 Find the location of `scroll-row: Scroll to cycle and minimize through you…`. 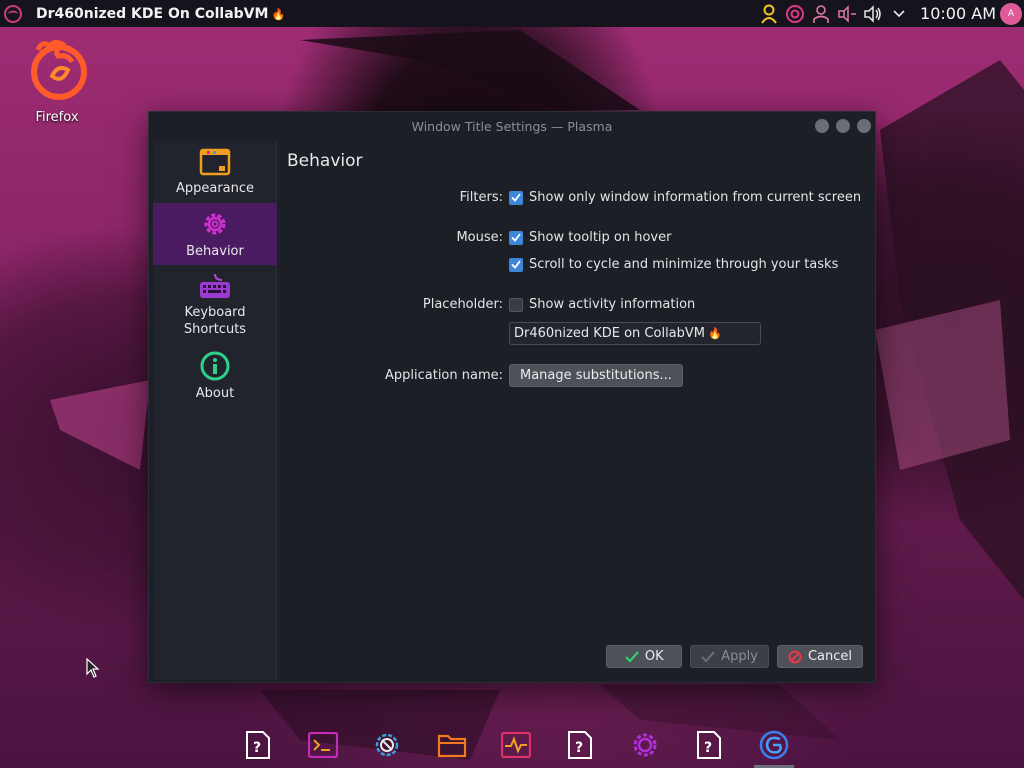

scroll-row: Scroll to cycle and minimize through you… is located at coordinates (562, 264).